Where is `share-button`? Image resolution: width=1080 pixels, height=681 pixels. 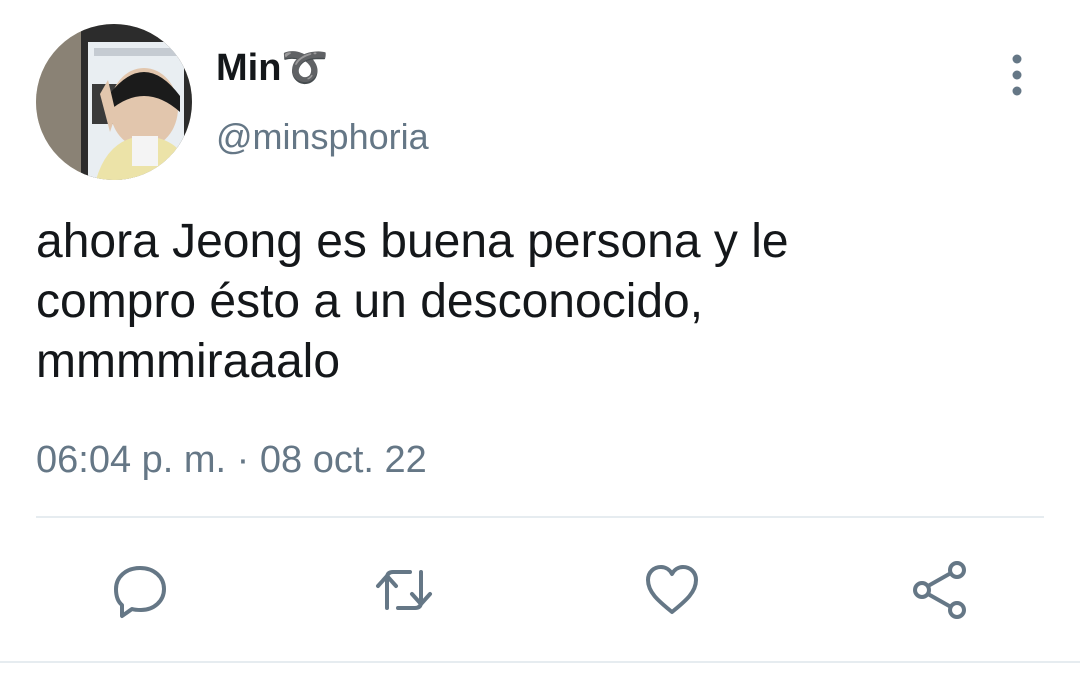
share-button is located at coordinates (940, 590).